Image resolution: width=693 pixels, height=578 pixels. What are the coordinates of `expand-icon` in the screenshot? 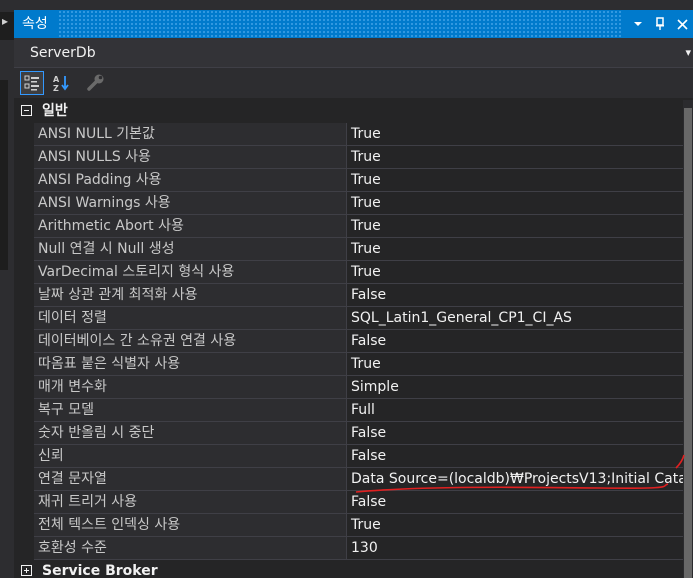 It's located at (26, 570).